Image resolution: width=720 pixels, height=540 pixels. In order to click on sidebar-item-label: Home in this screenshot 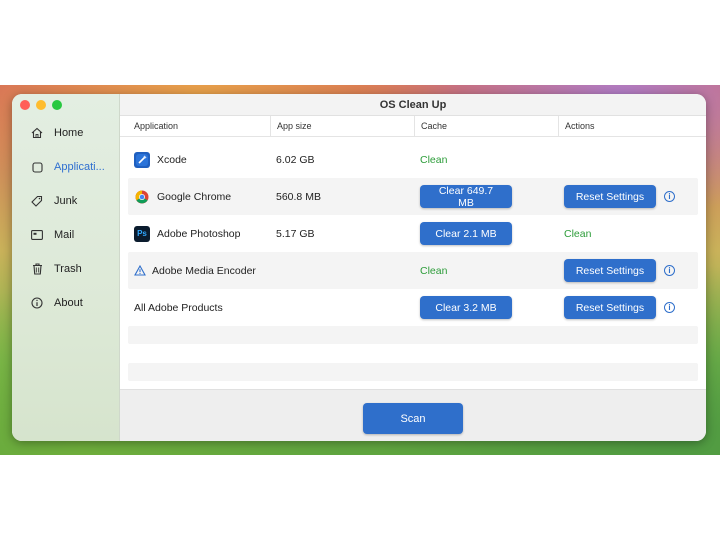, I will do `click(69, 133)`.